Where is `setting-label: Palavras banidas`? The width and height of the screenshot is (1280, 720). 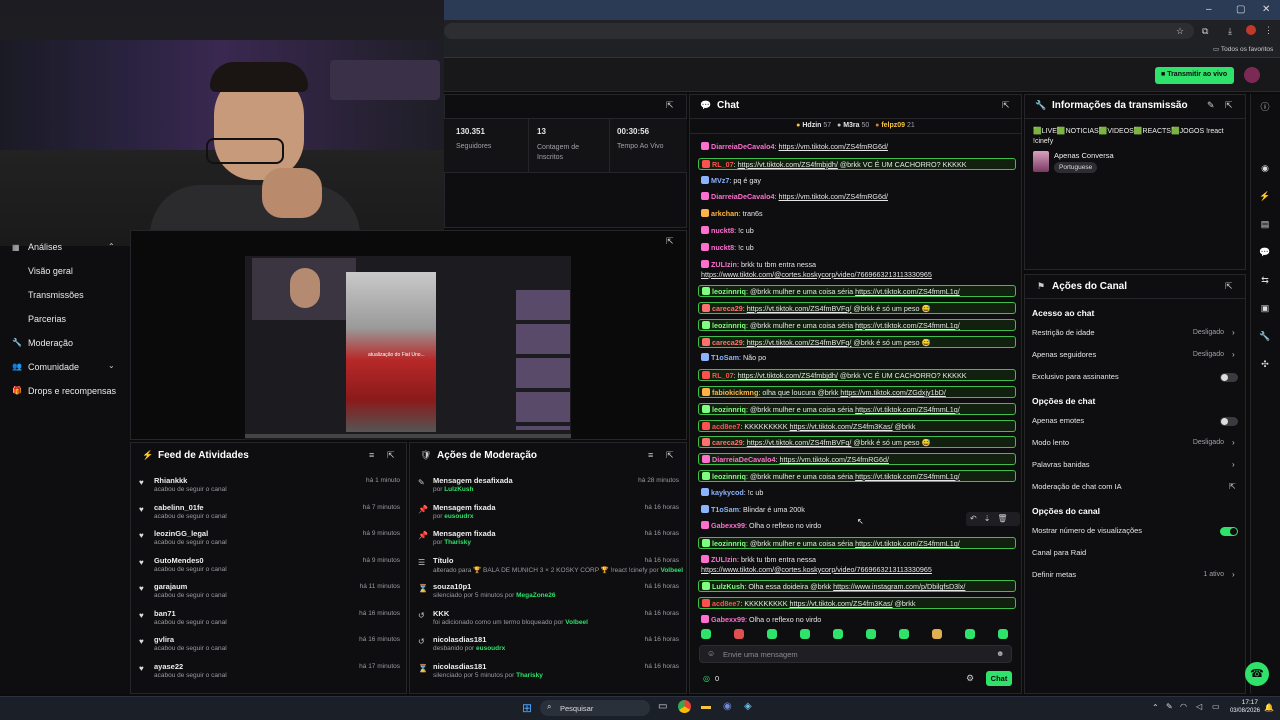
setting-label: Palavras banidas is located at coordinates (1061, 464).